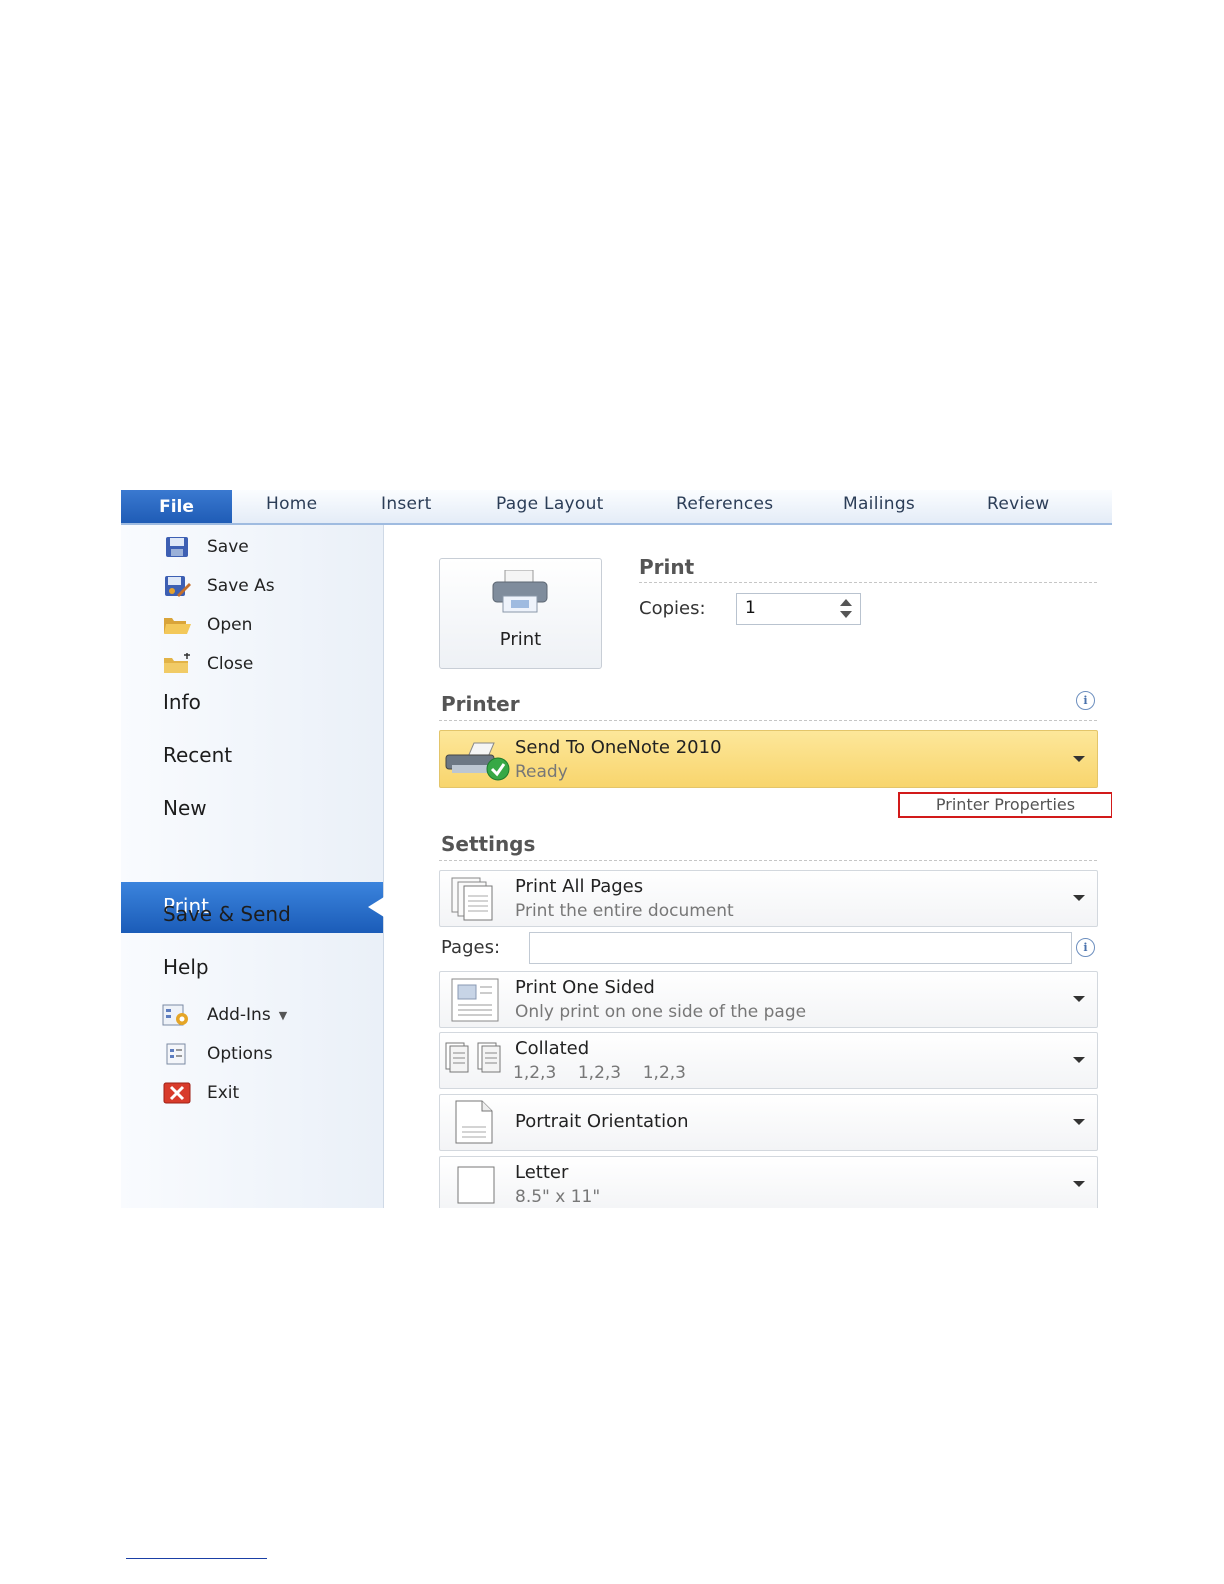  I want to click on nav-new: New, so click(185, 808).